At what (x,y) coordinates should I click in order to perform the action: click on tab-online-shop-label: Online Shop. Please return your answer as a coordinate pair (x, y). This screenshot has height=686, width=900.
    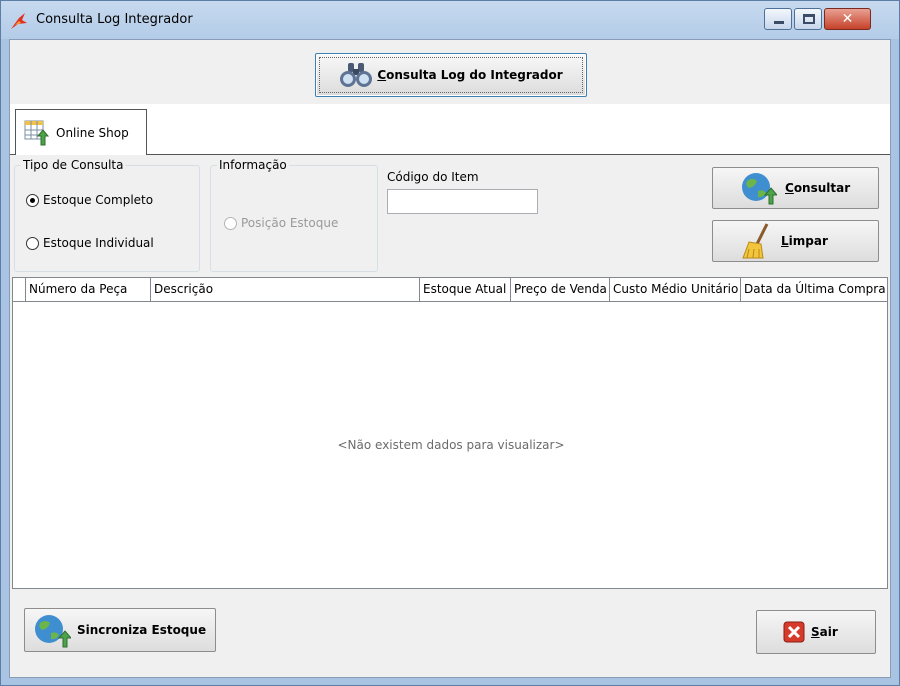
    Looking at the image, I should click on (92, 133).